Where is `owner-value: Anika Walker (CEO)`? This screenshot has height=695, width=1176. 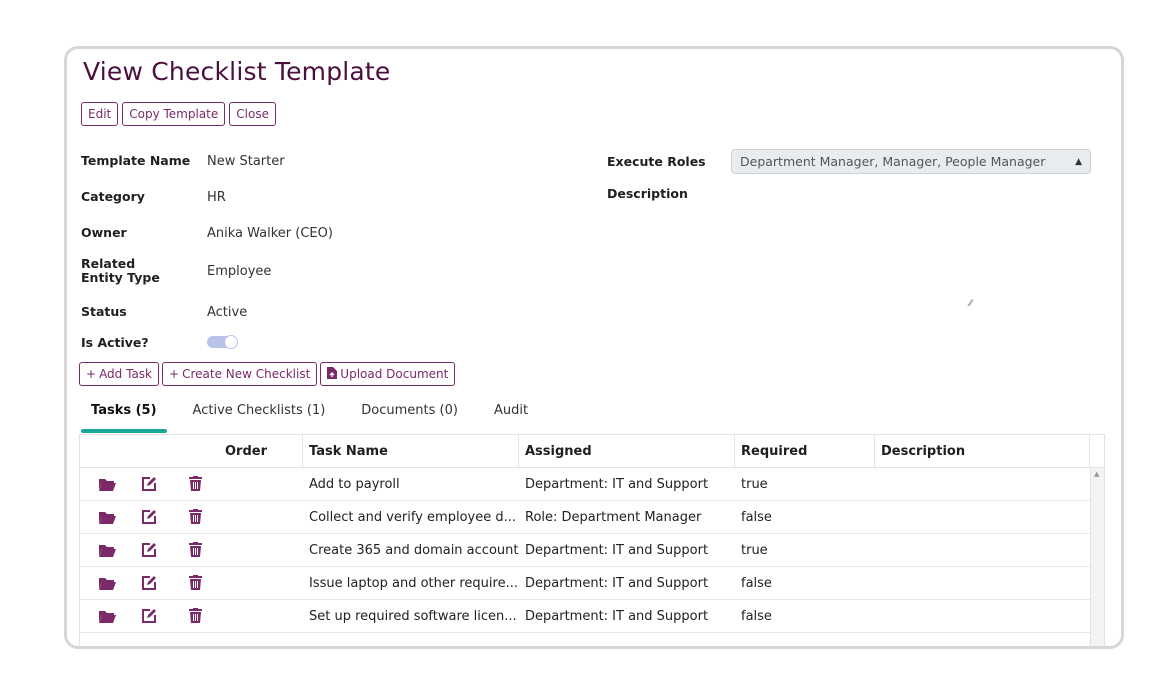
owner-value: Anika Walker (CEO) is located at coordinates (270, 233).